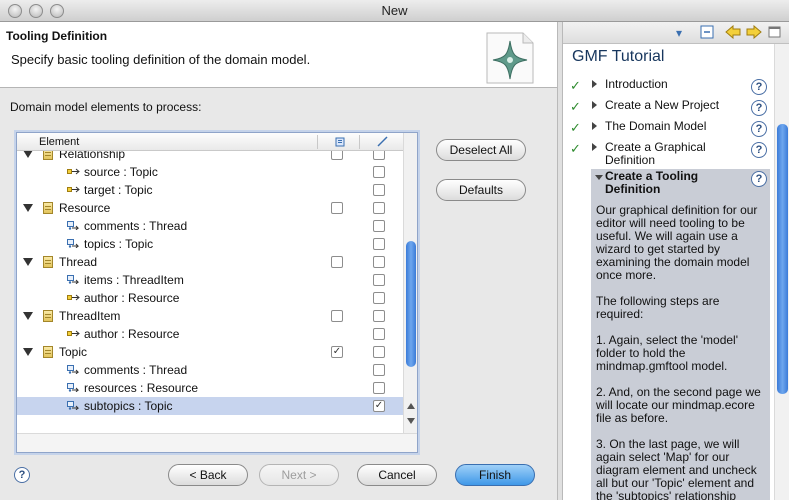 This screenshot has width=789, height=500. I want to click on row-label: Thread, so click(78, 262).